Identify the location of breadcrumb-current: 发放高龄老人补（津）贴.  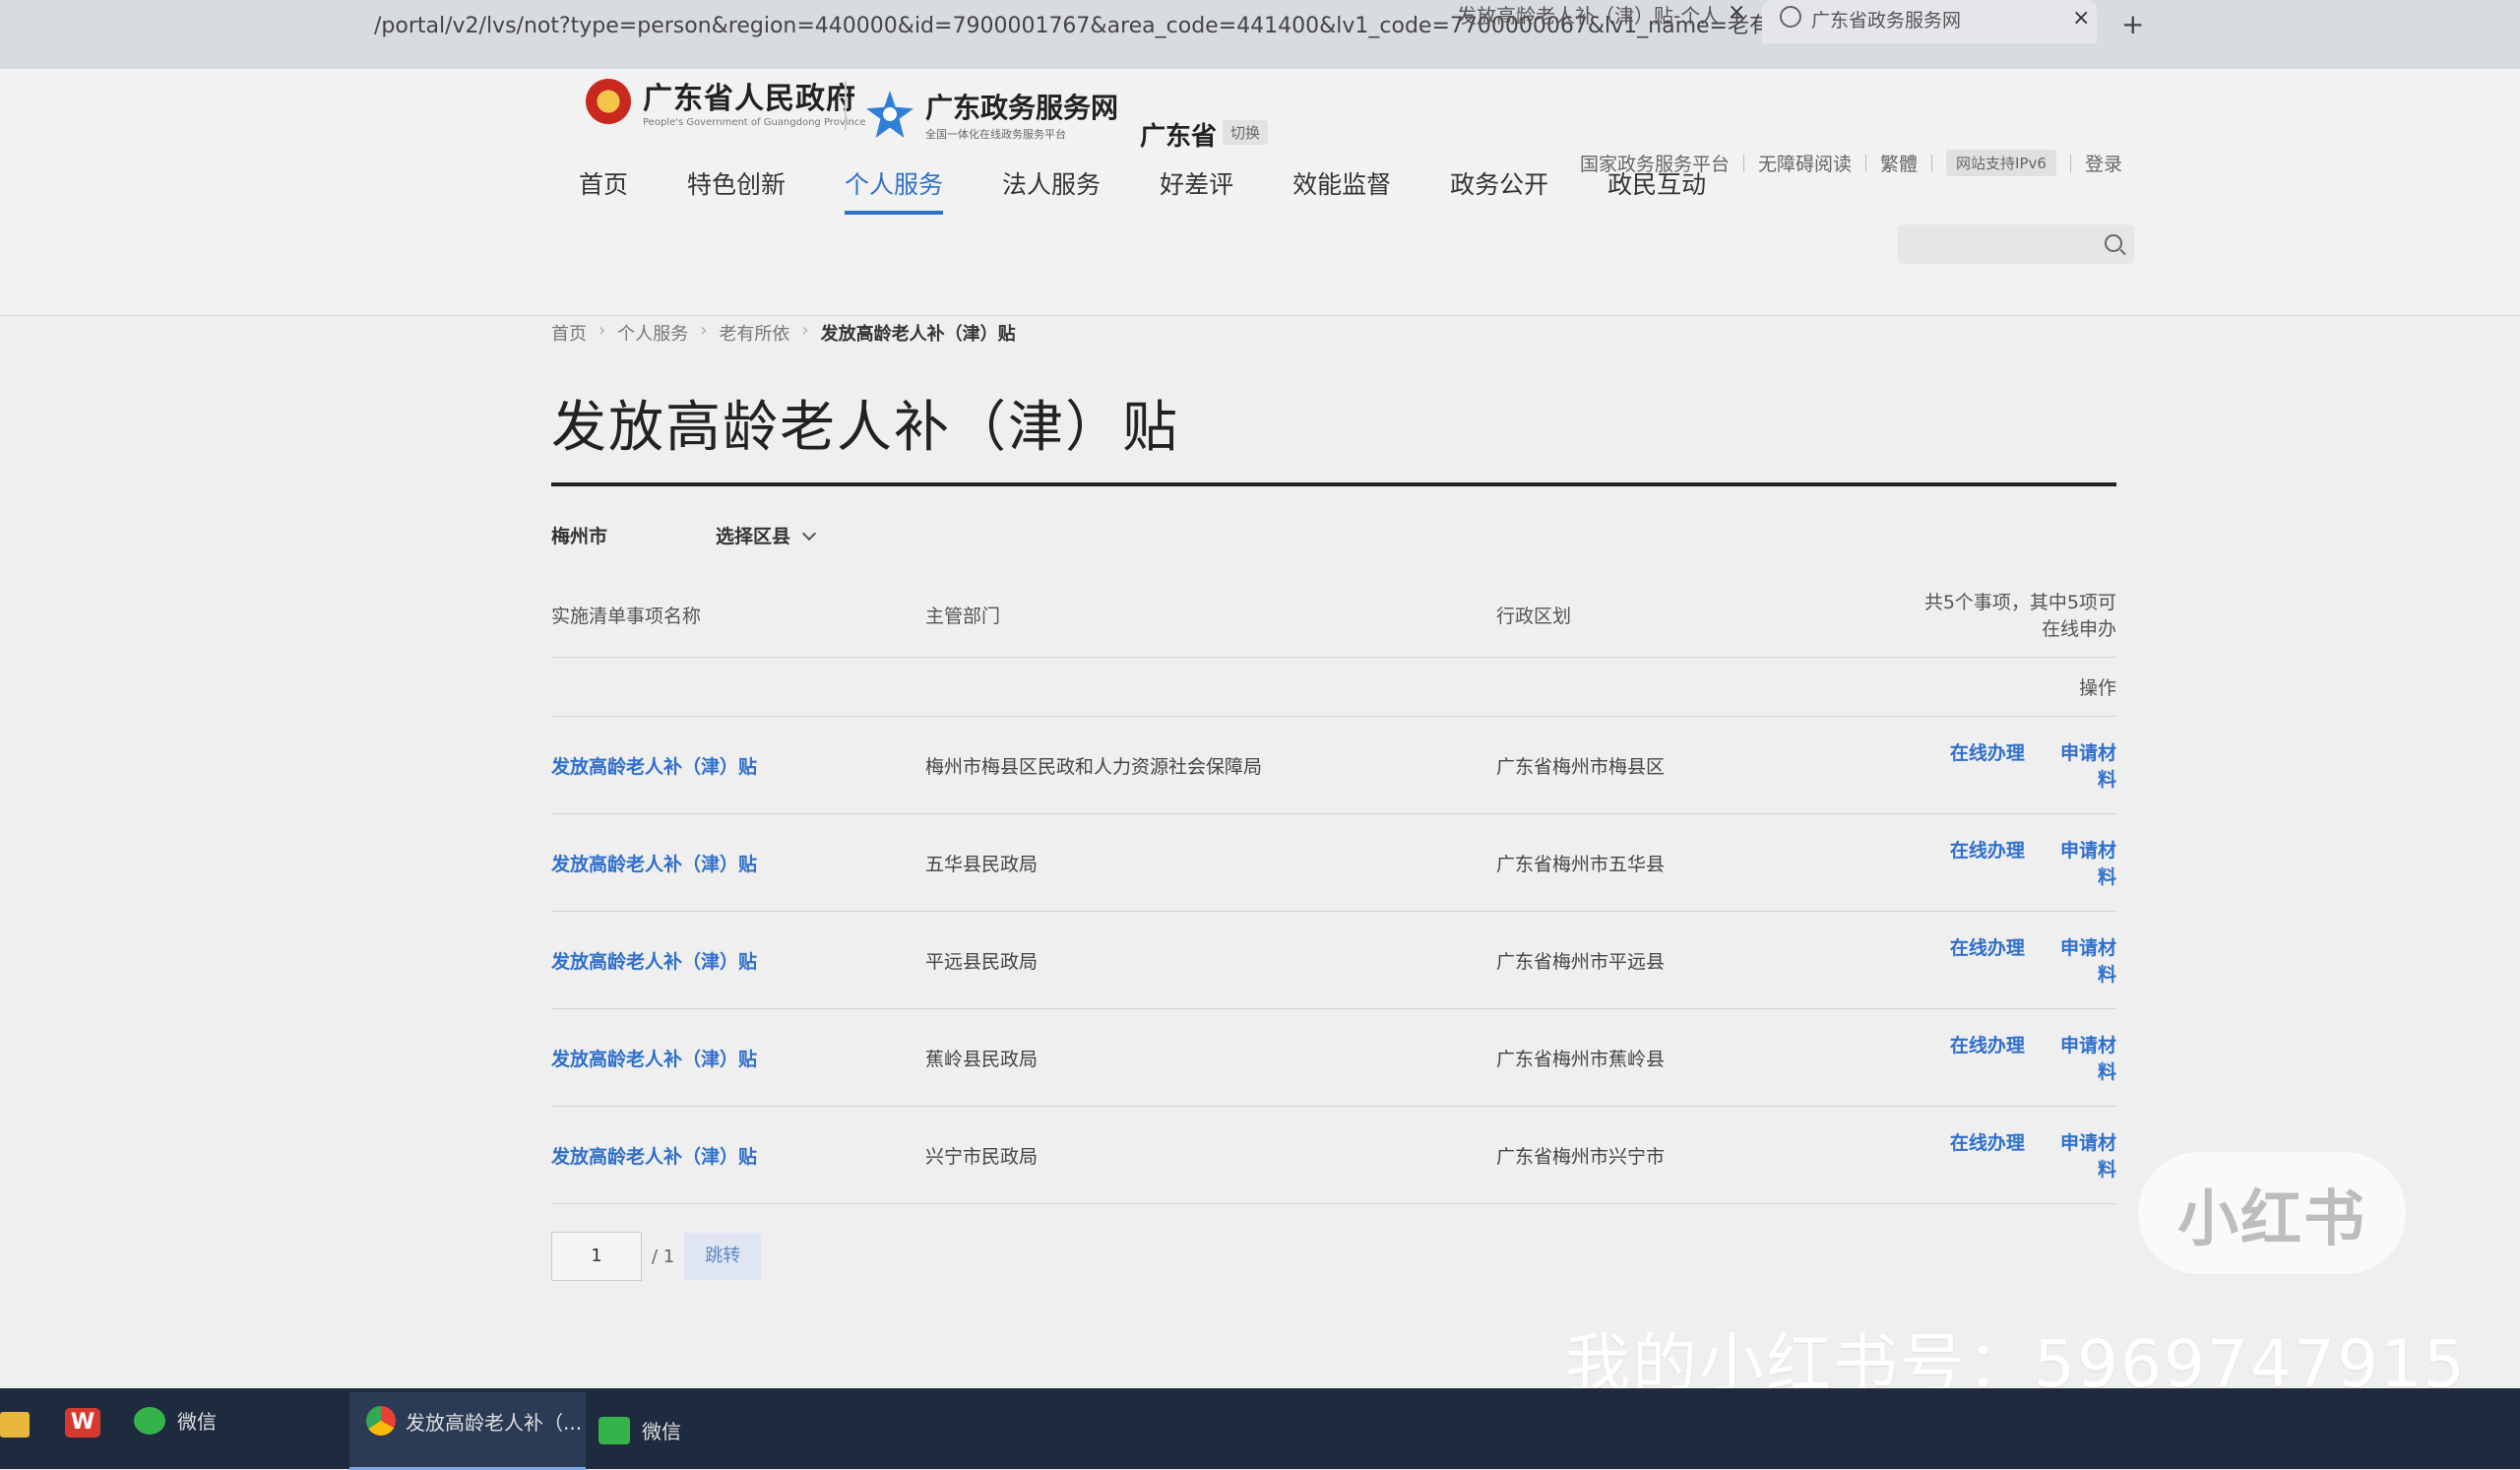
(918, 334).